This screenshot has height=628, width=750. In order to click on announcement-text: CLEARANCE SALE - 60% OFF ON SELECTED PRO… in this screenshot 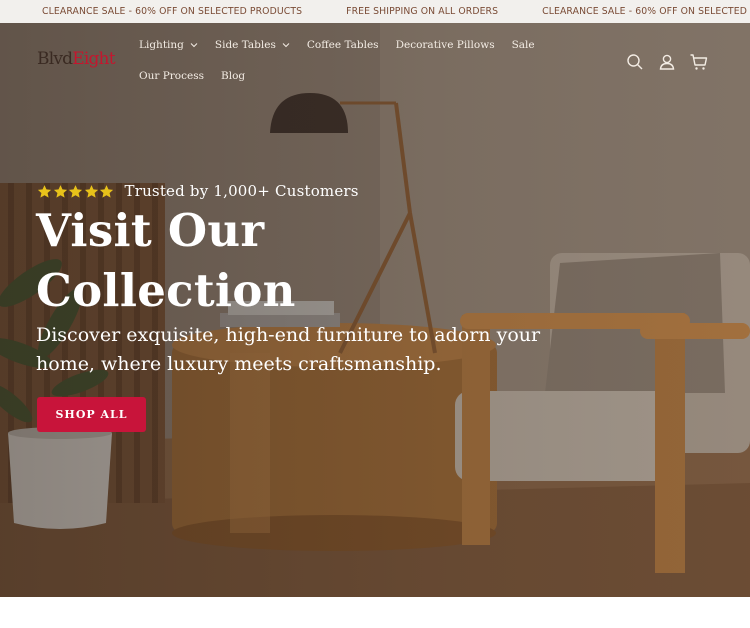, I will do `click(172, 11)`.